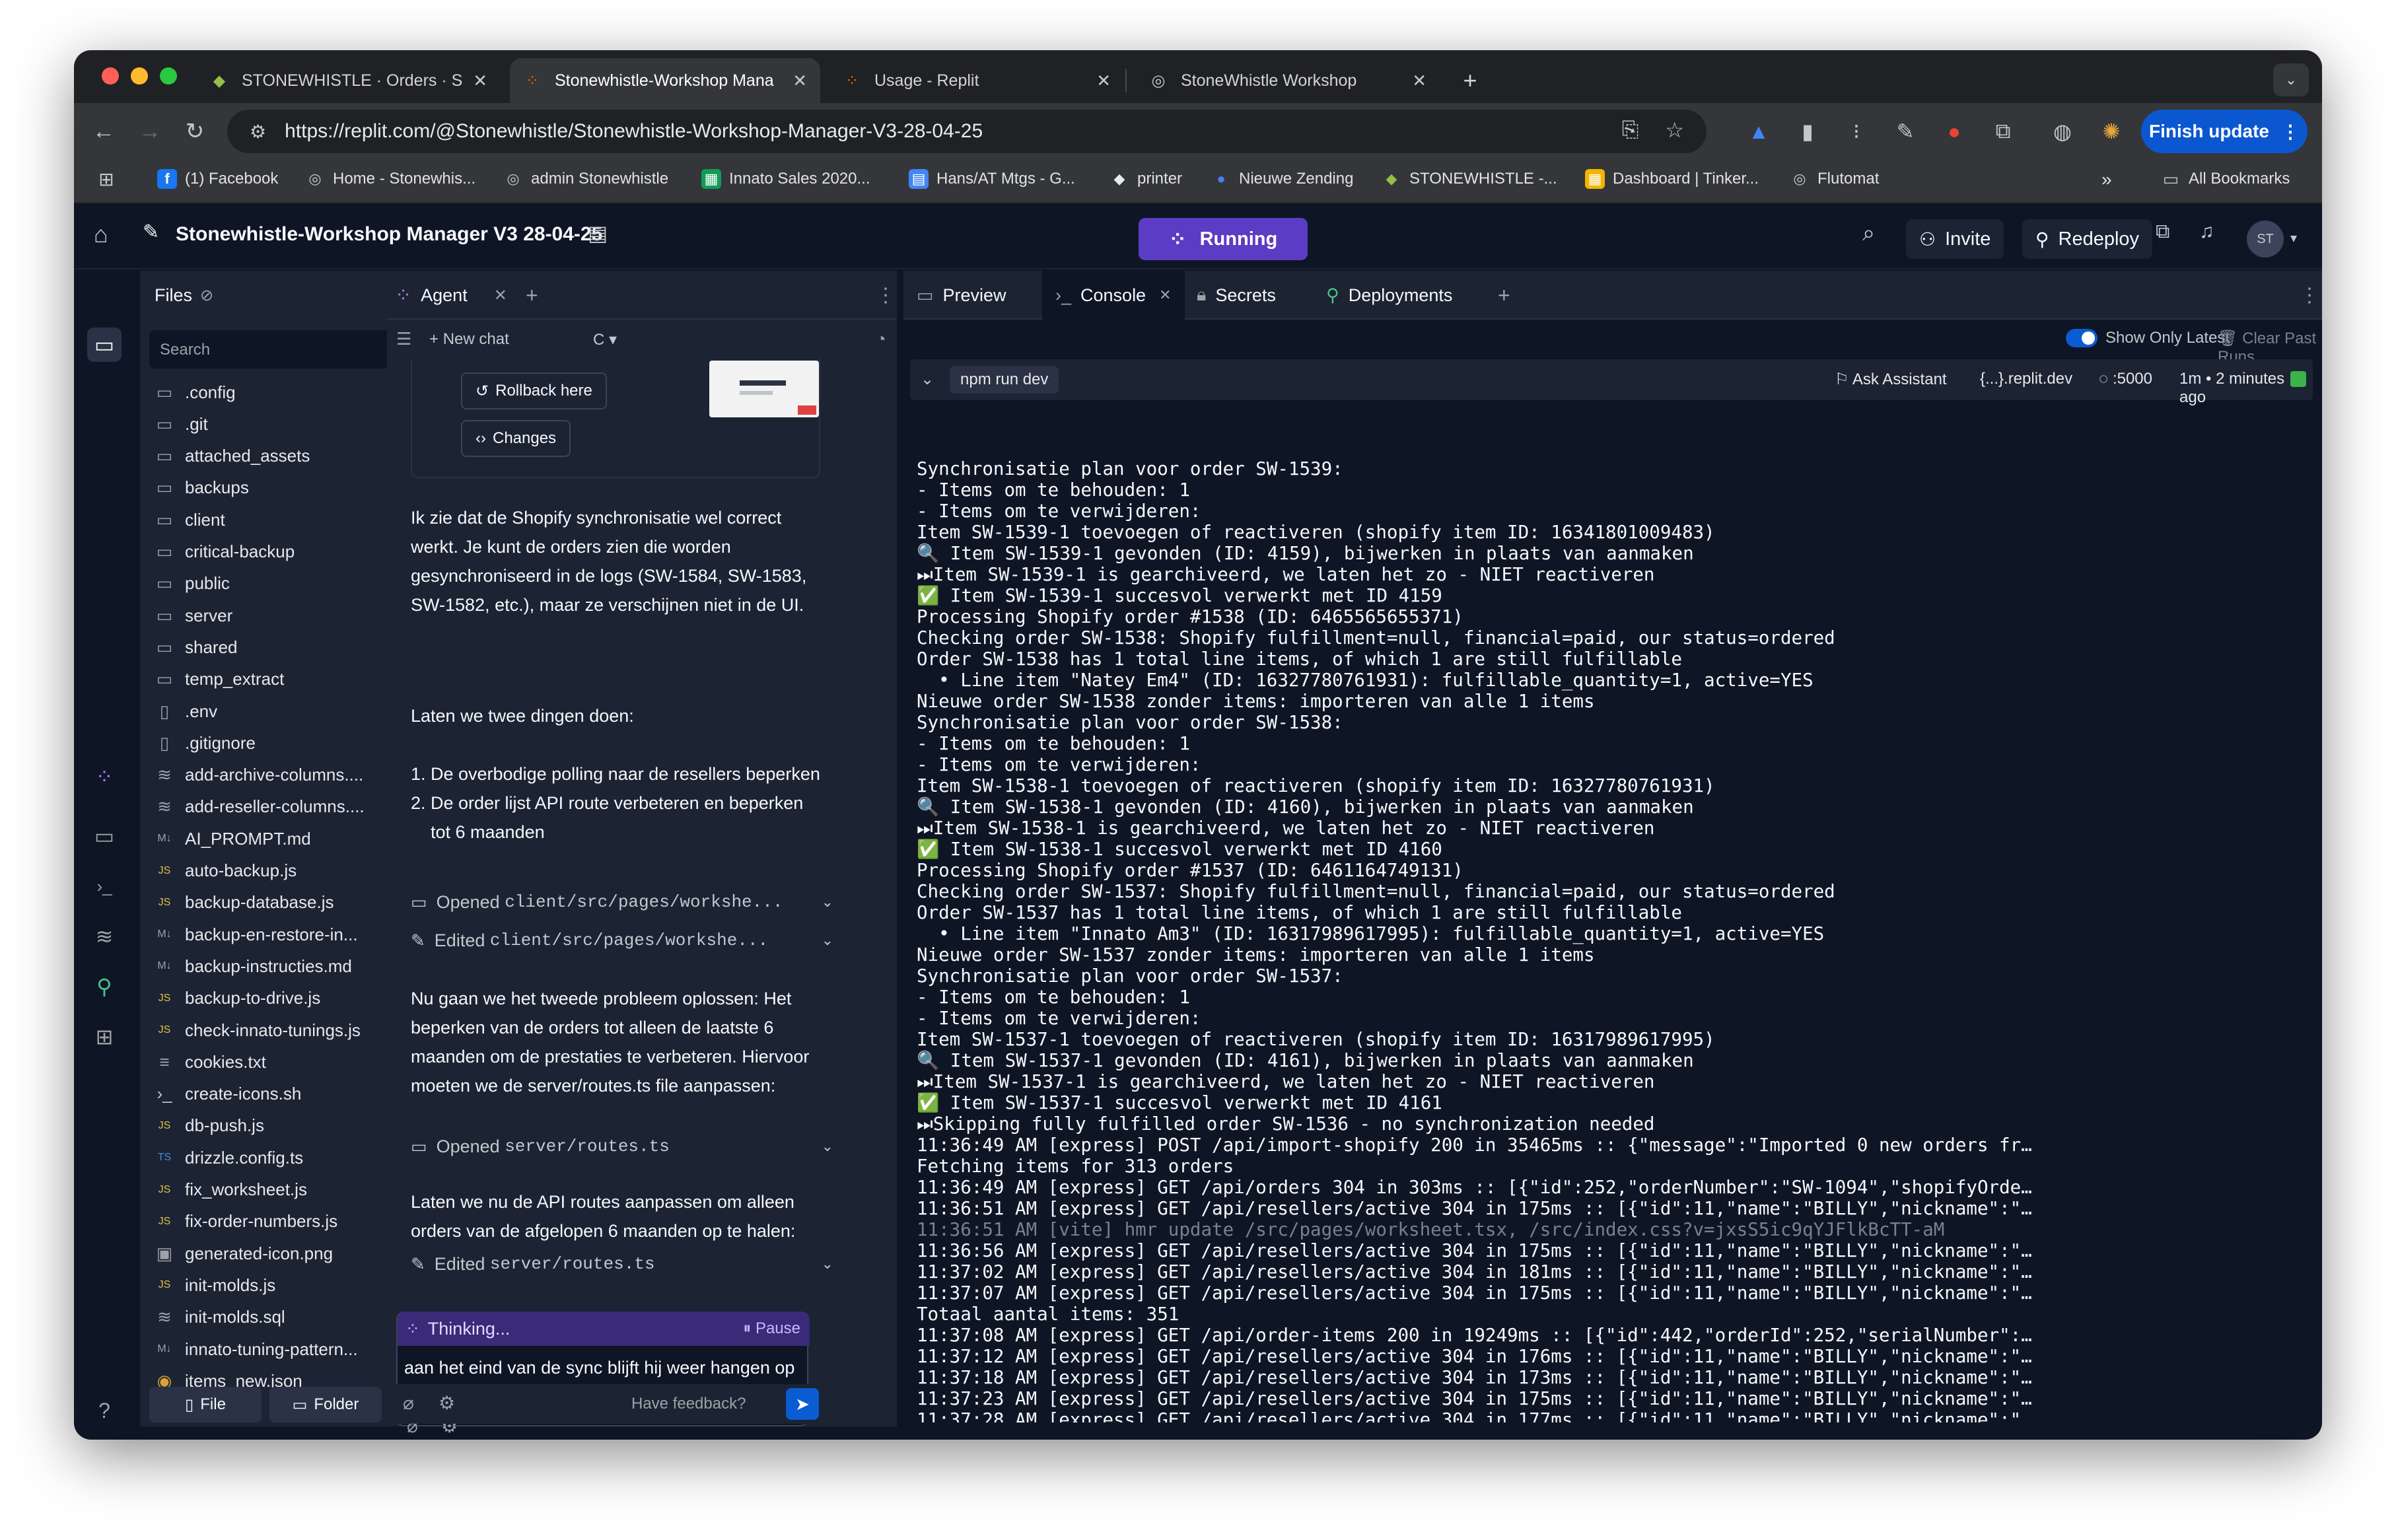 The image size is (2396, 1540). Describe the element at coordinates (205, 1404) in the screenshot. I see `new-file-button: ▯ File` at that location.